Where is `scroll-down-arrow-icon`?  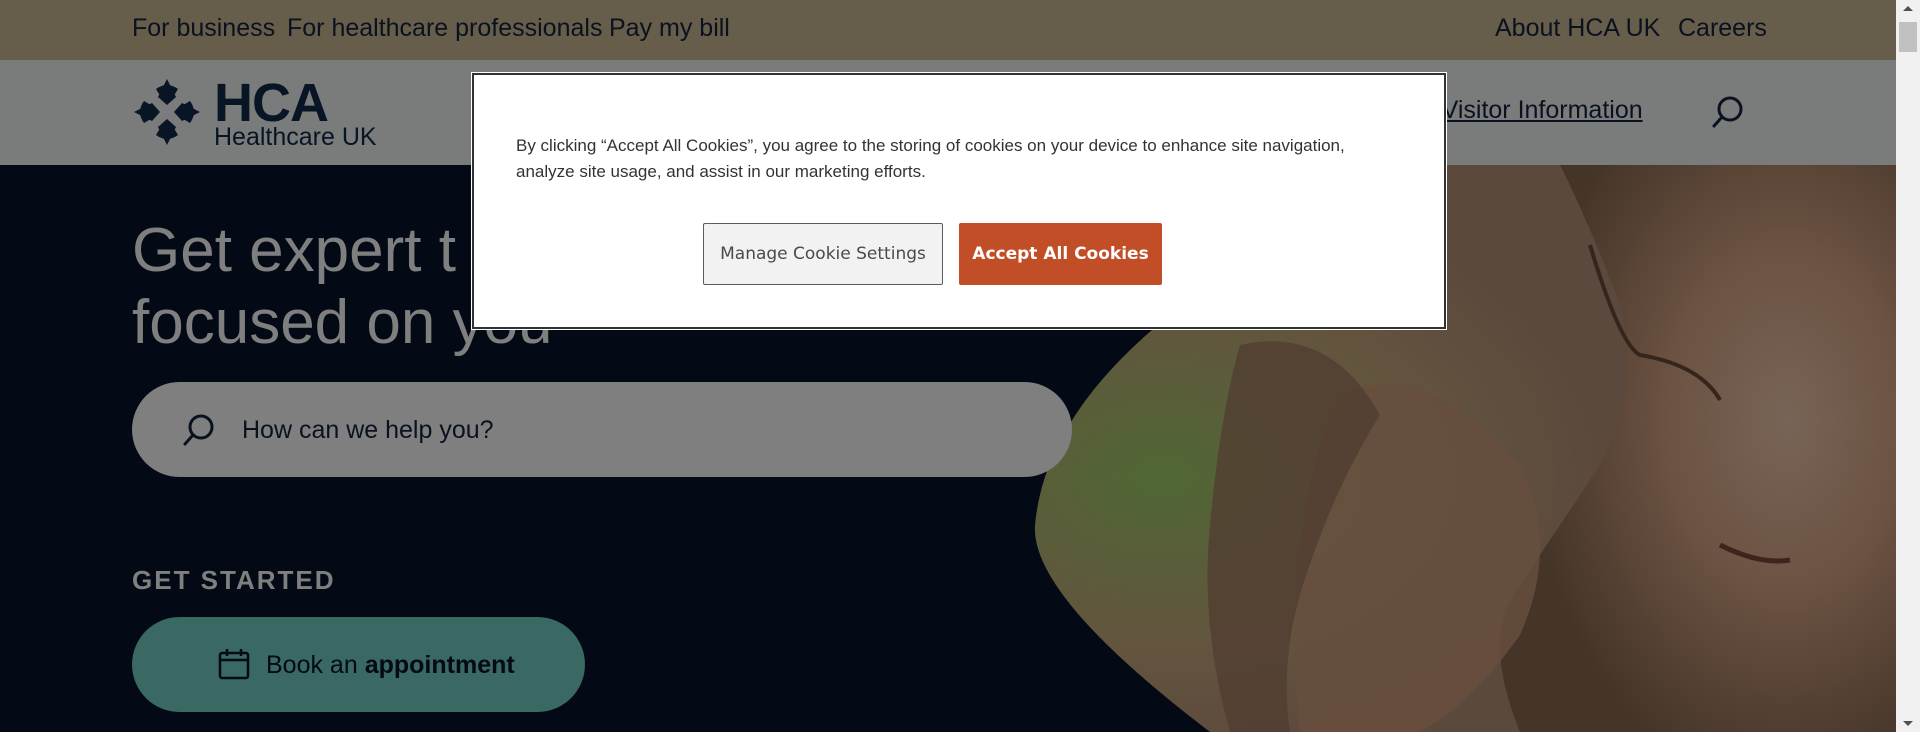
scroll-down-arrow-icon is located at coordinates (1908, 723).